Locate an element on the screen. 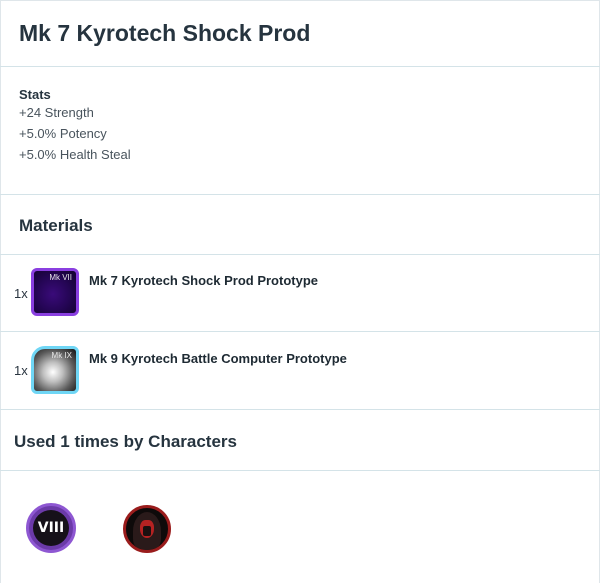 This screenshot has width=600, height=583. stat-strength: +24 Strength is located at coordinates (56, 112).